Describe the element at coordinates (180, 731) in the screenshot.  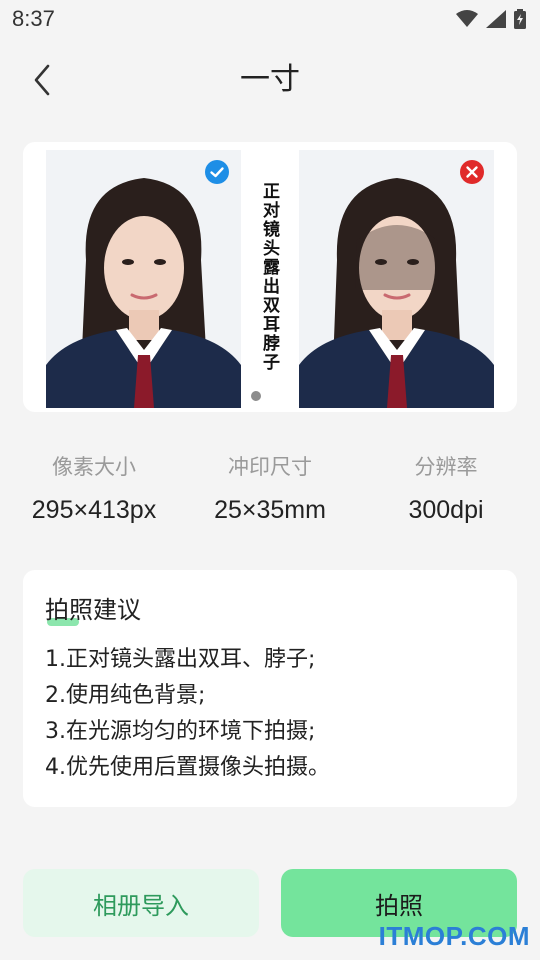
I see `tip-item: 3.在光源均匀的环境下拍摄;` at that location.